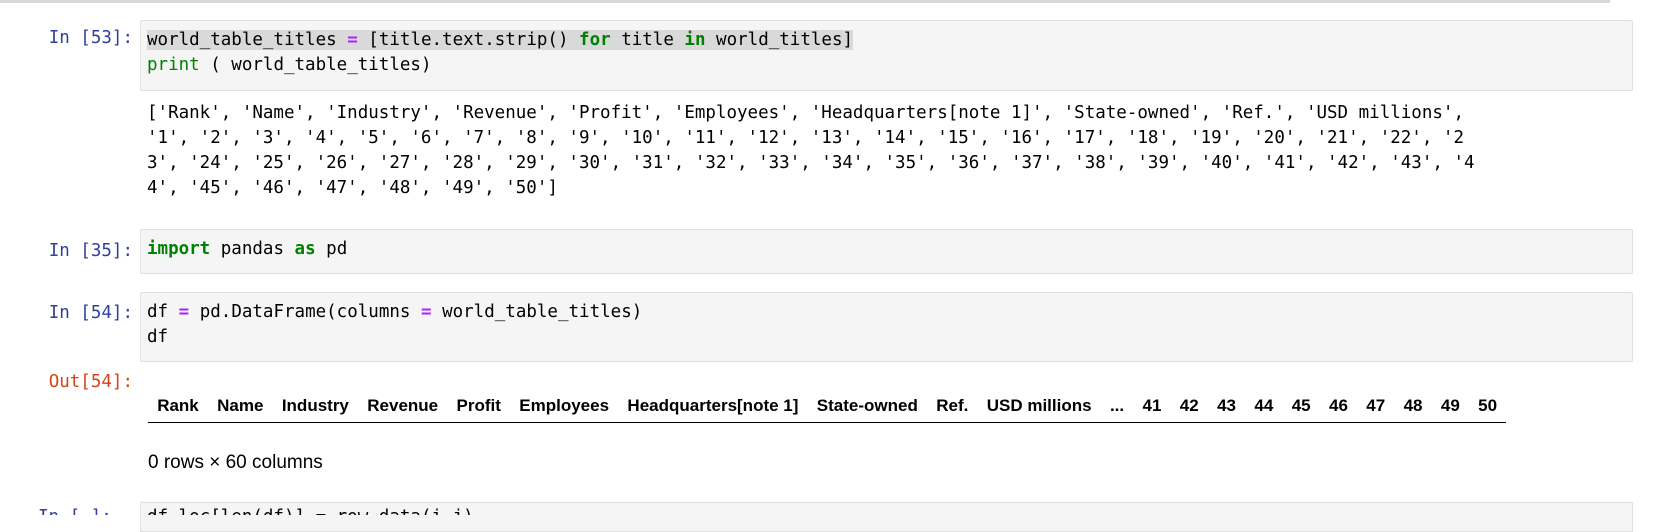  What do you see at coordinates (647, 40) in the screenshot?
I see `code-token: title` at bounding box center [647, 40].